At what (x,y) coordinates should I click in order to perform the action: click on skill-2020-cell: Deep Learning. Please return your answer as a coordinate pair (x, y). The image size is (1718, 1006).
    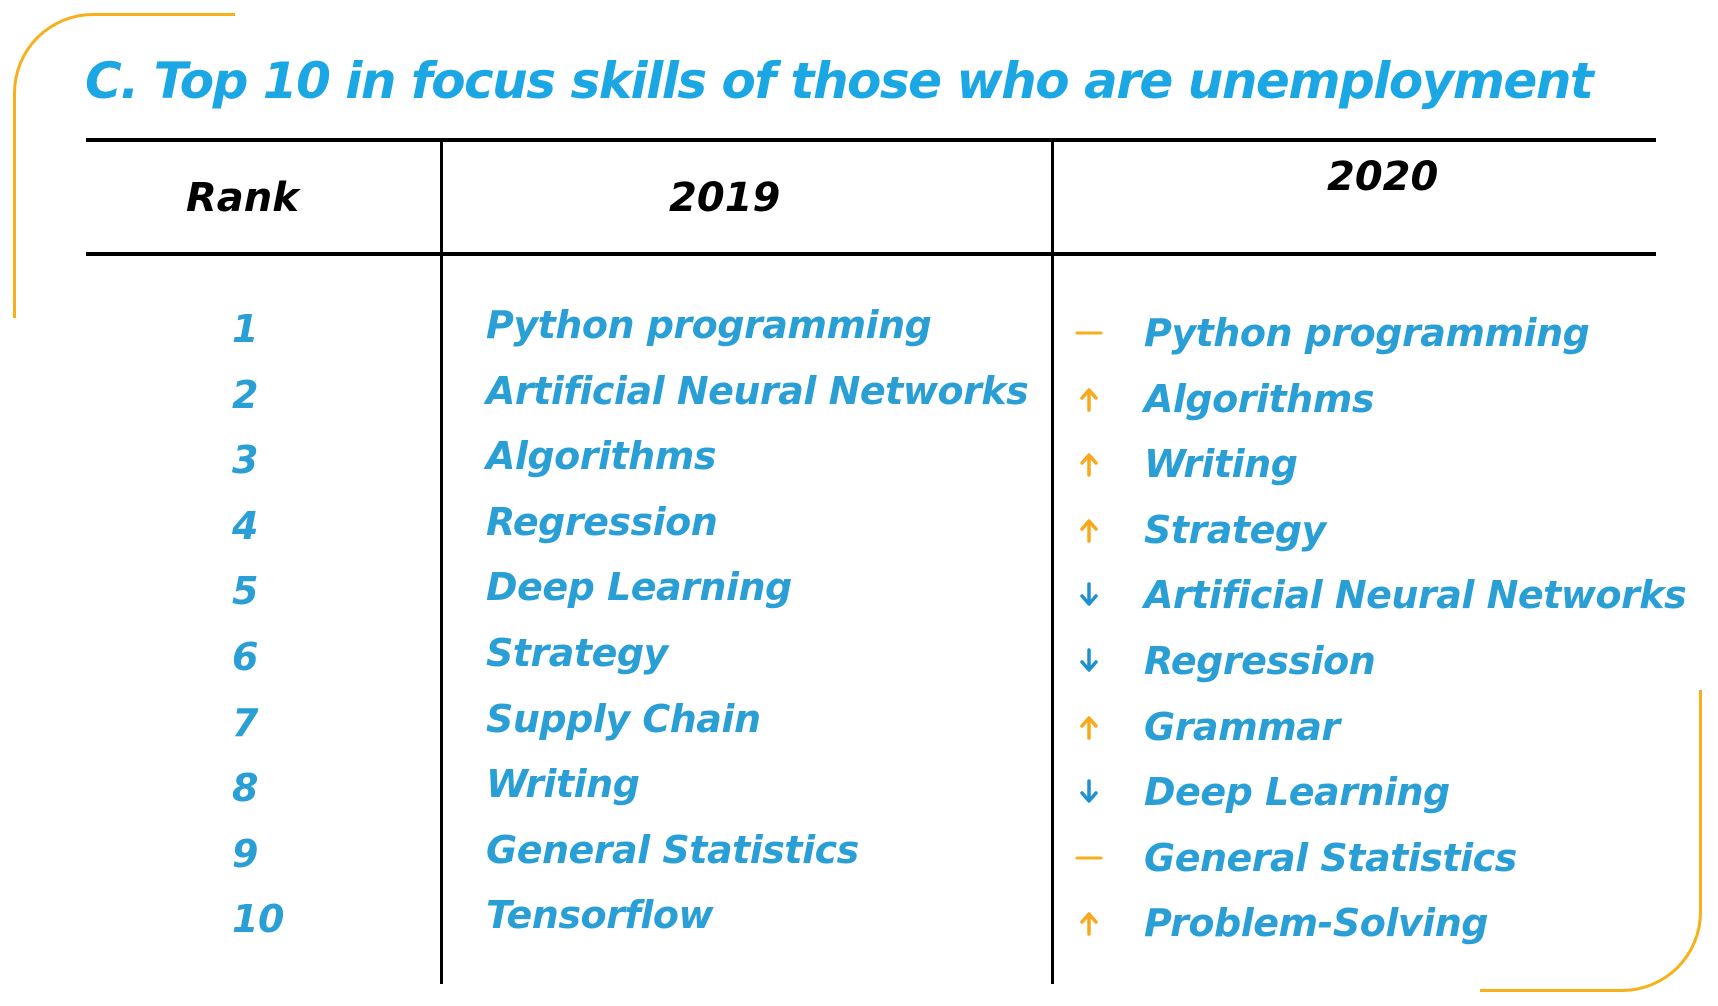
    Looking at the image, I should click on (1297, 792).